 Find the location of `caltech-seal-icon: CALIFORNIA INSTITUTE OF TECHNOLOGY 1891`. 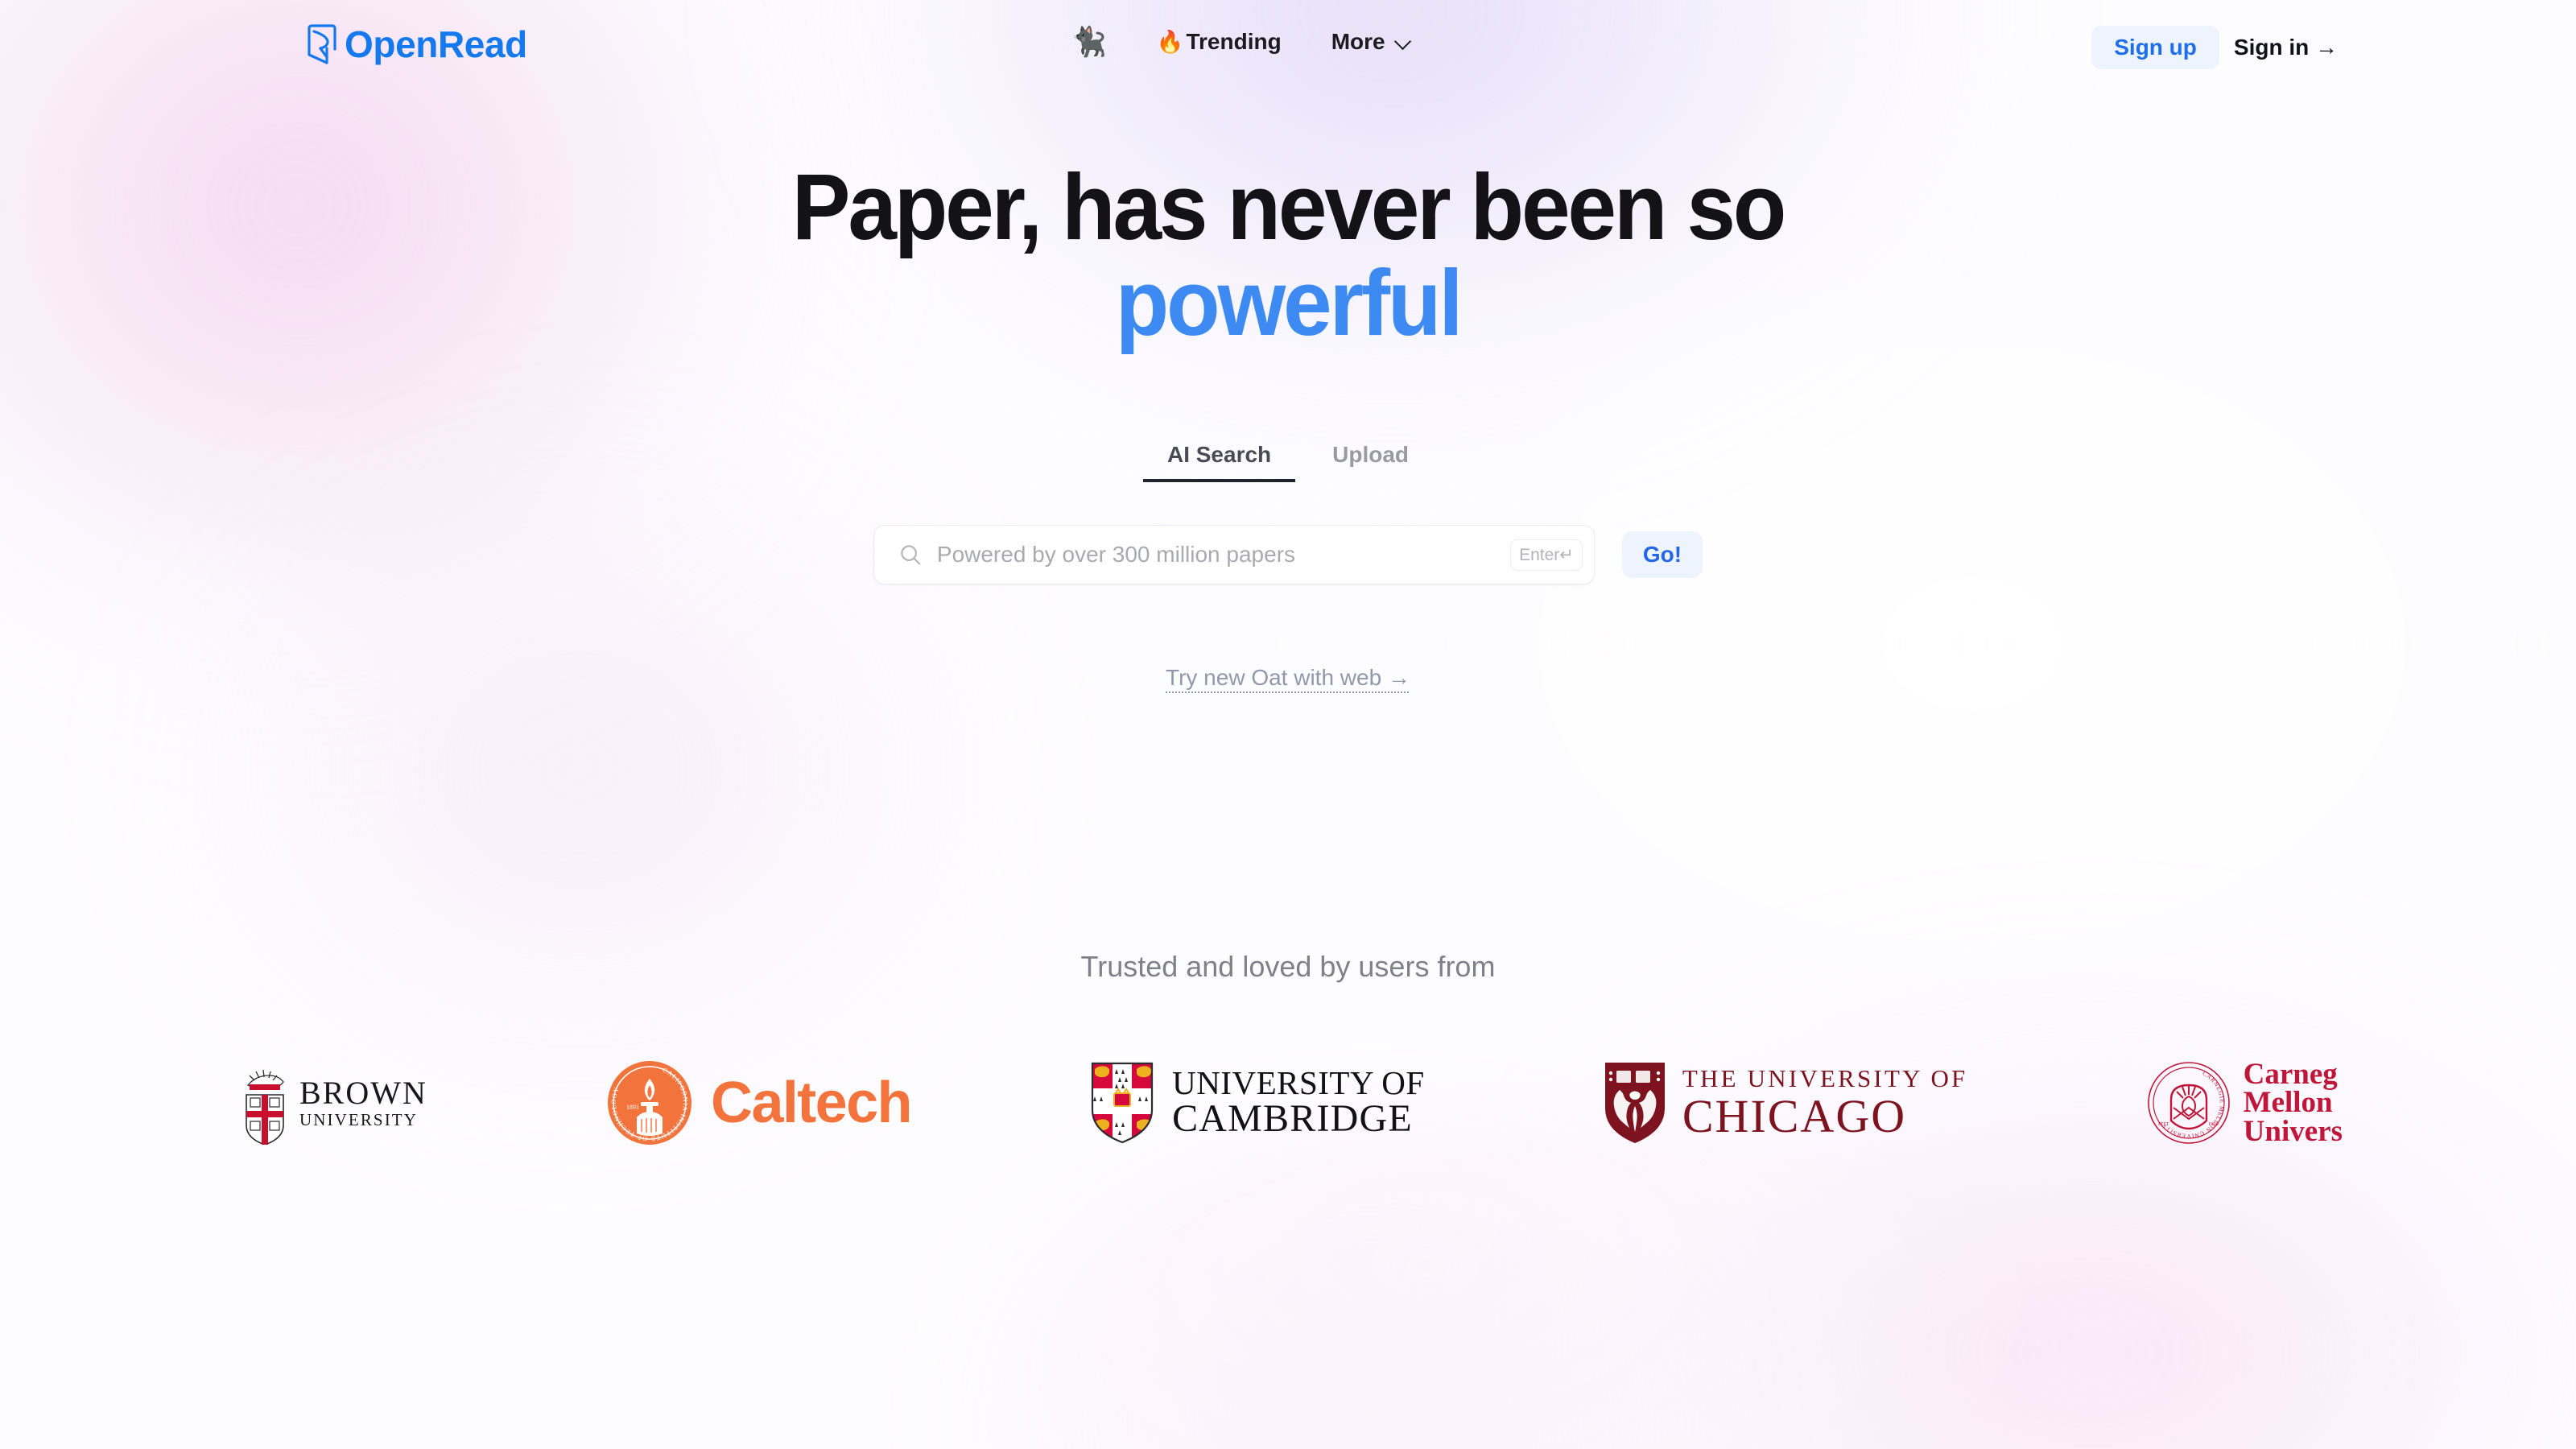

caltech-seal-icon: CALIFORNIA INSTITUTE OF TECHNOLOGY 1891 is located at coordinates (650, 1103).